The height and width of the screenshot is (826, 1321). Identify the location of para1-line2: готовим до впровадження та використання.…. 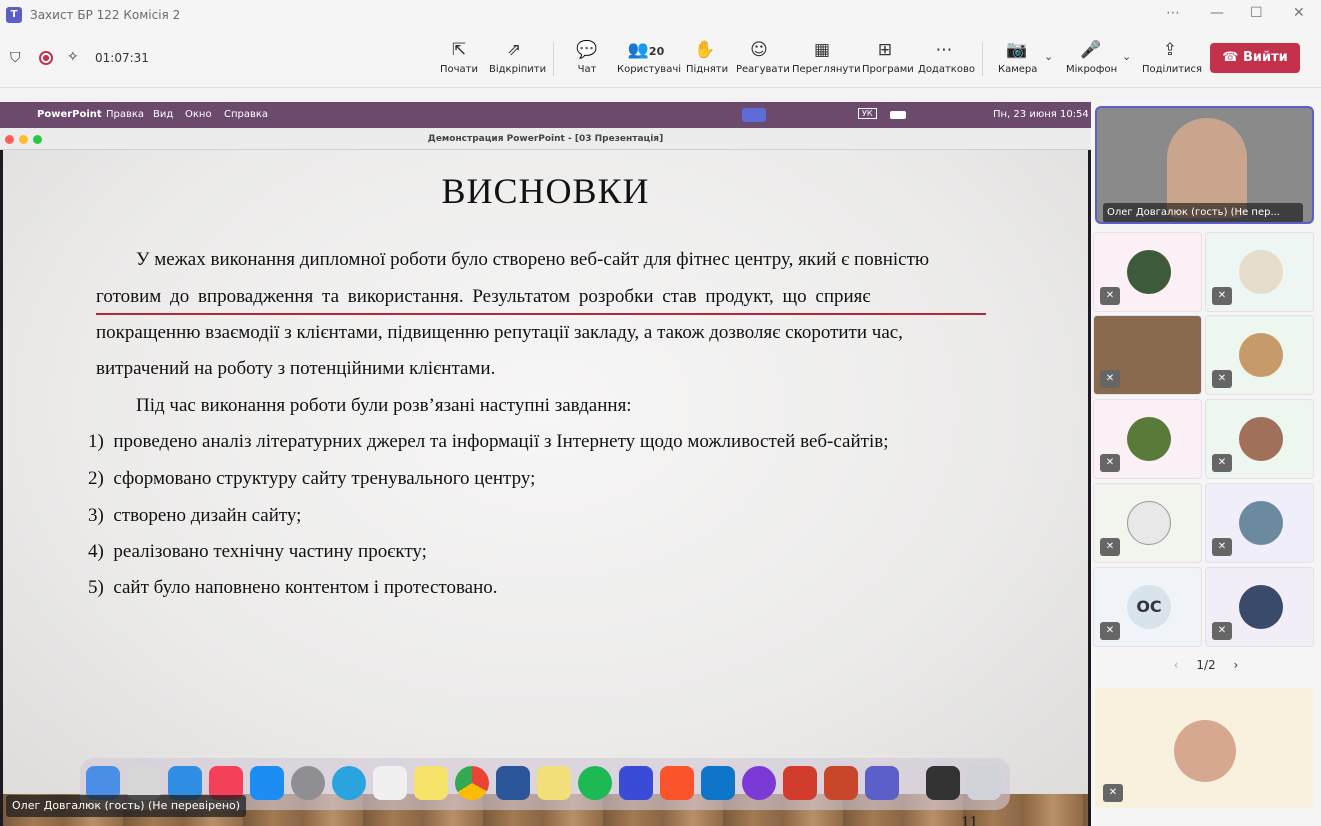
(483, 296).